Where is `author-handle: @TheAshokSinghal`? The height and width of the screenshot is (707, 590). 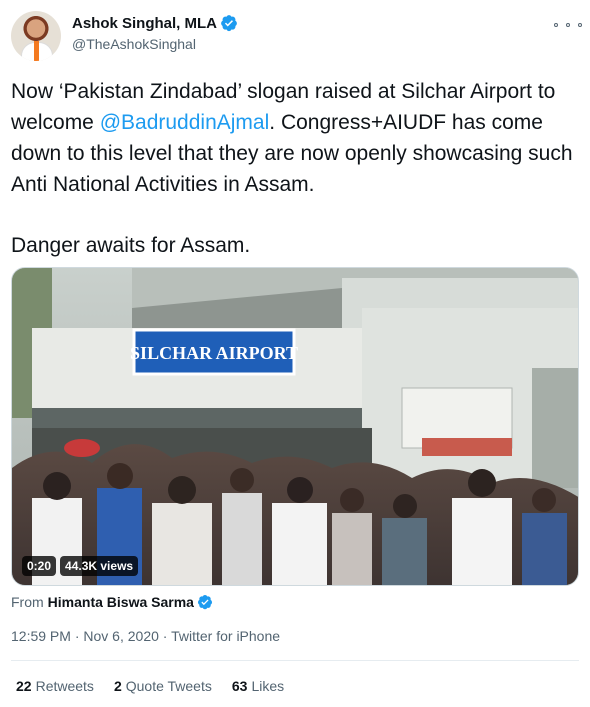 author-handle: @TheAshokSinghal is located at coordinates (134, 44).